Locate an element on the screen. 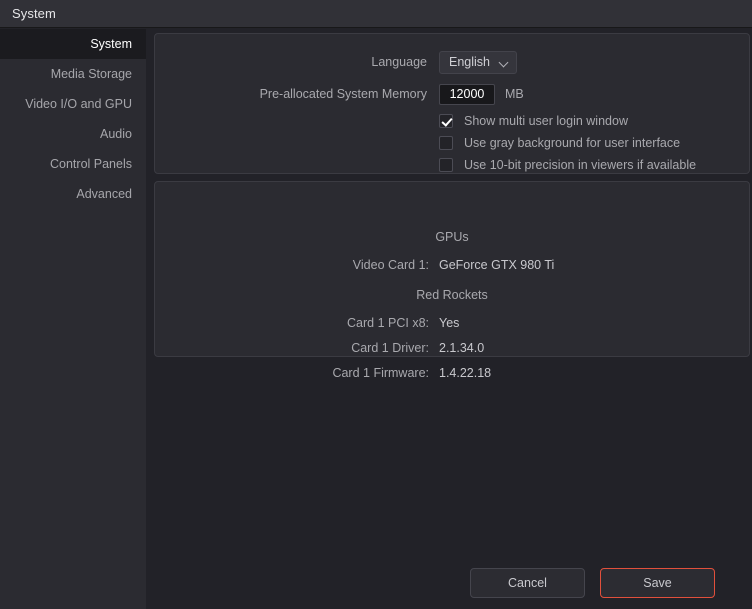 The image size is (752, 609). card-1-pci-value: Yes is located at coordinates (449, 323).